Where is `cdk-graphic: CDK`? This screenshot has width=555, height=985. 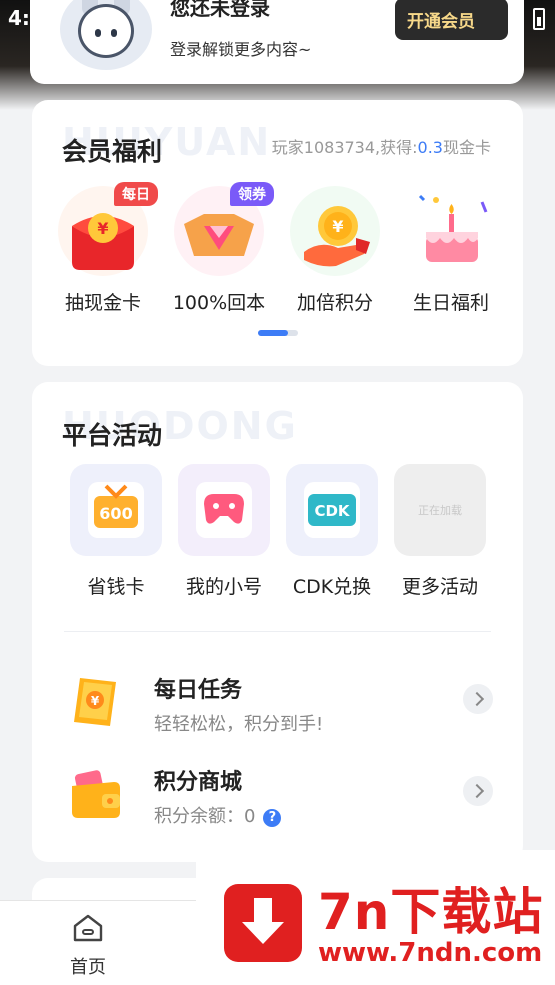 cdk-graphic: CDK is located at coordinates (332, 510).